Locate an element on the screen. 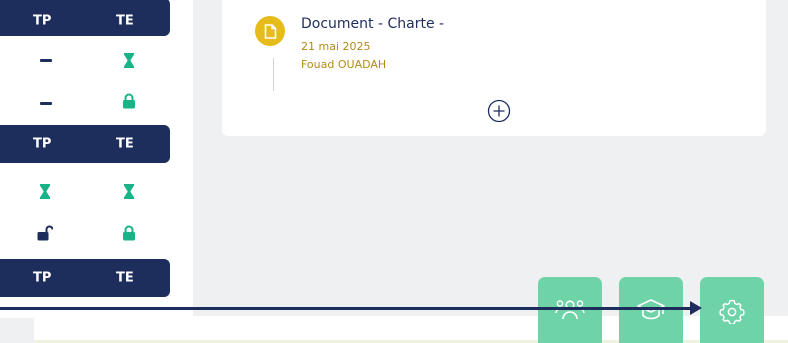 Image resolution: width=788 pixels, height=343 pixels. graduation-cap-icon is located at coordinates (651, 309).